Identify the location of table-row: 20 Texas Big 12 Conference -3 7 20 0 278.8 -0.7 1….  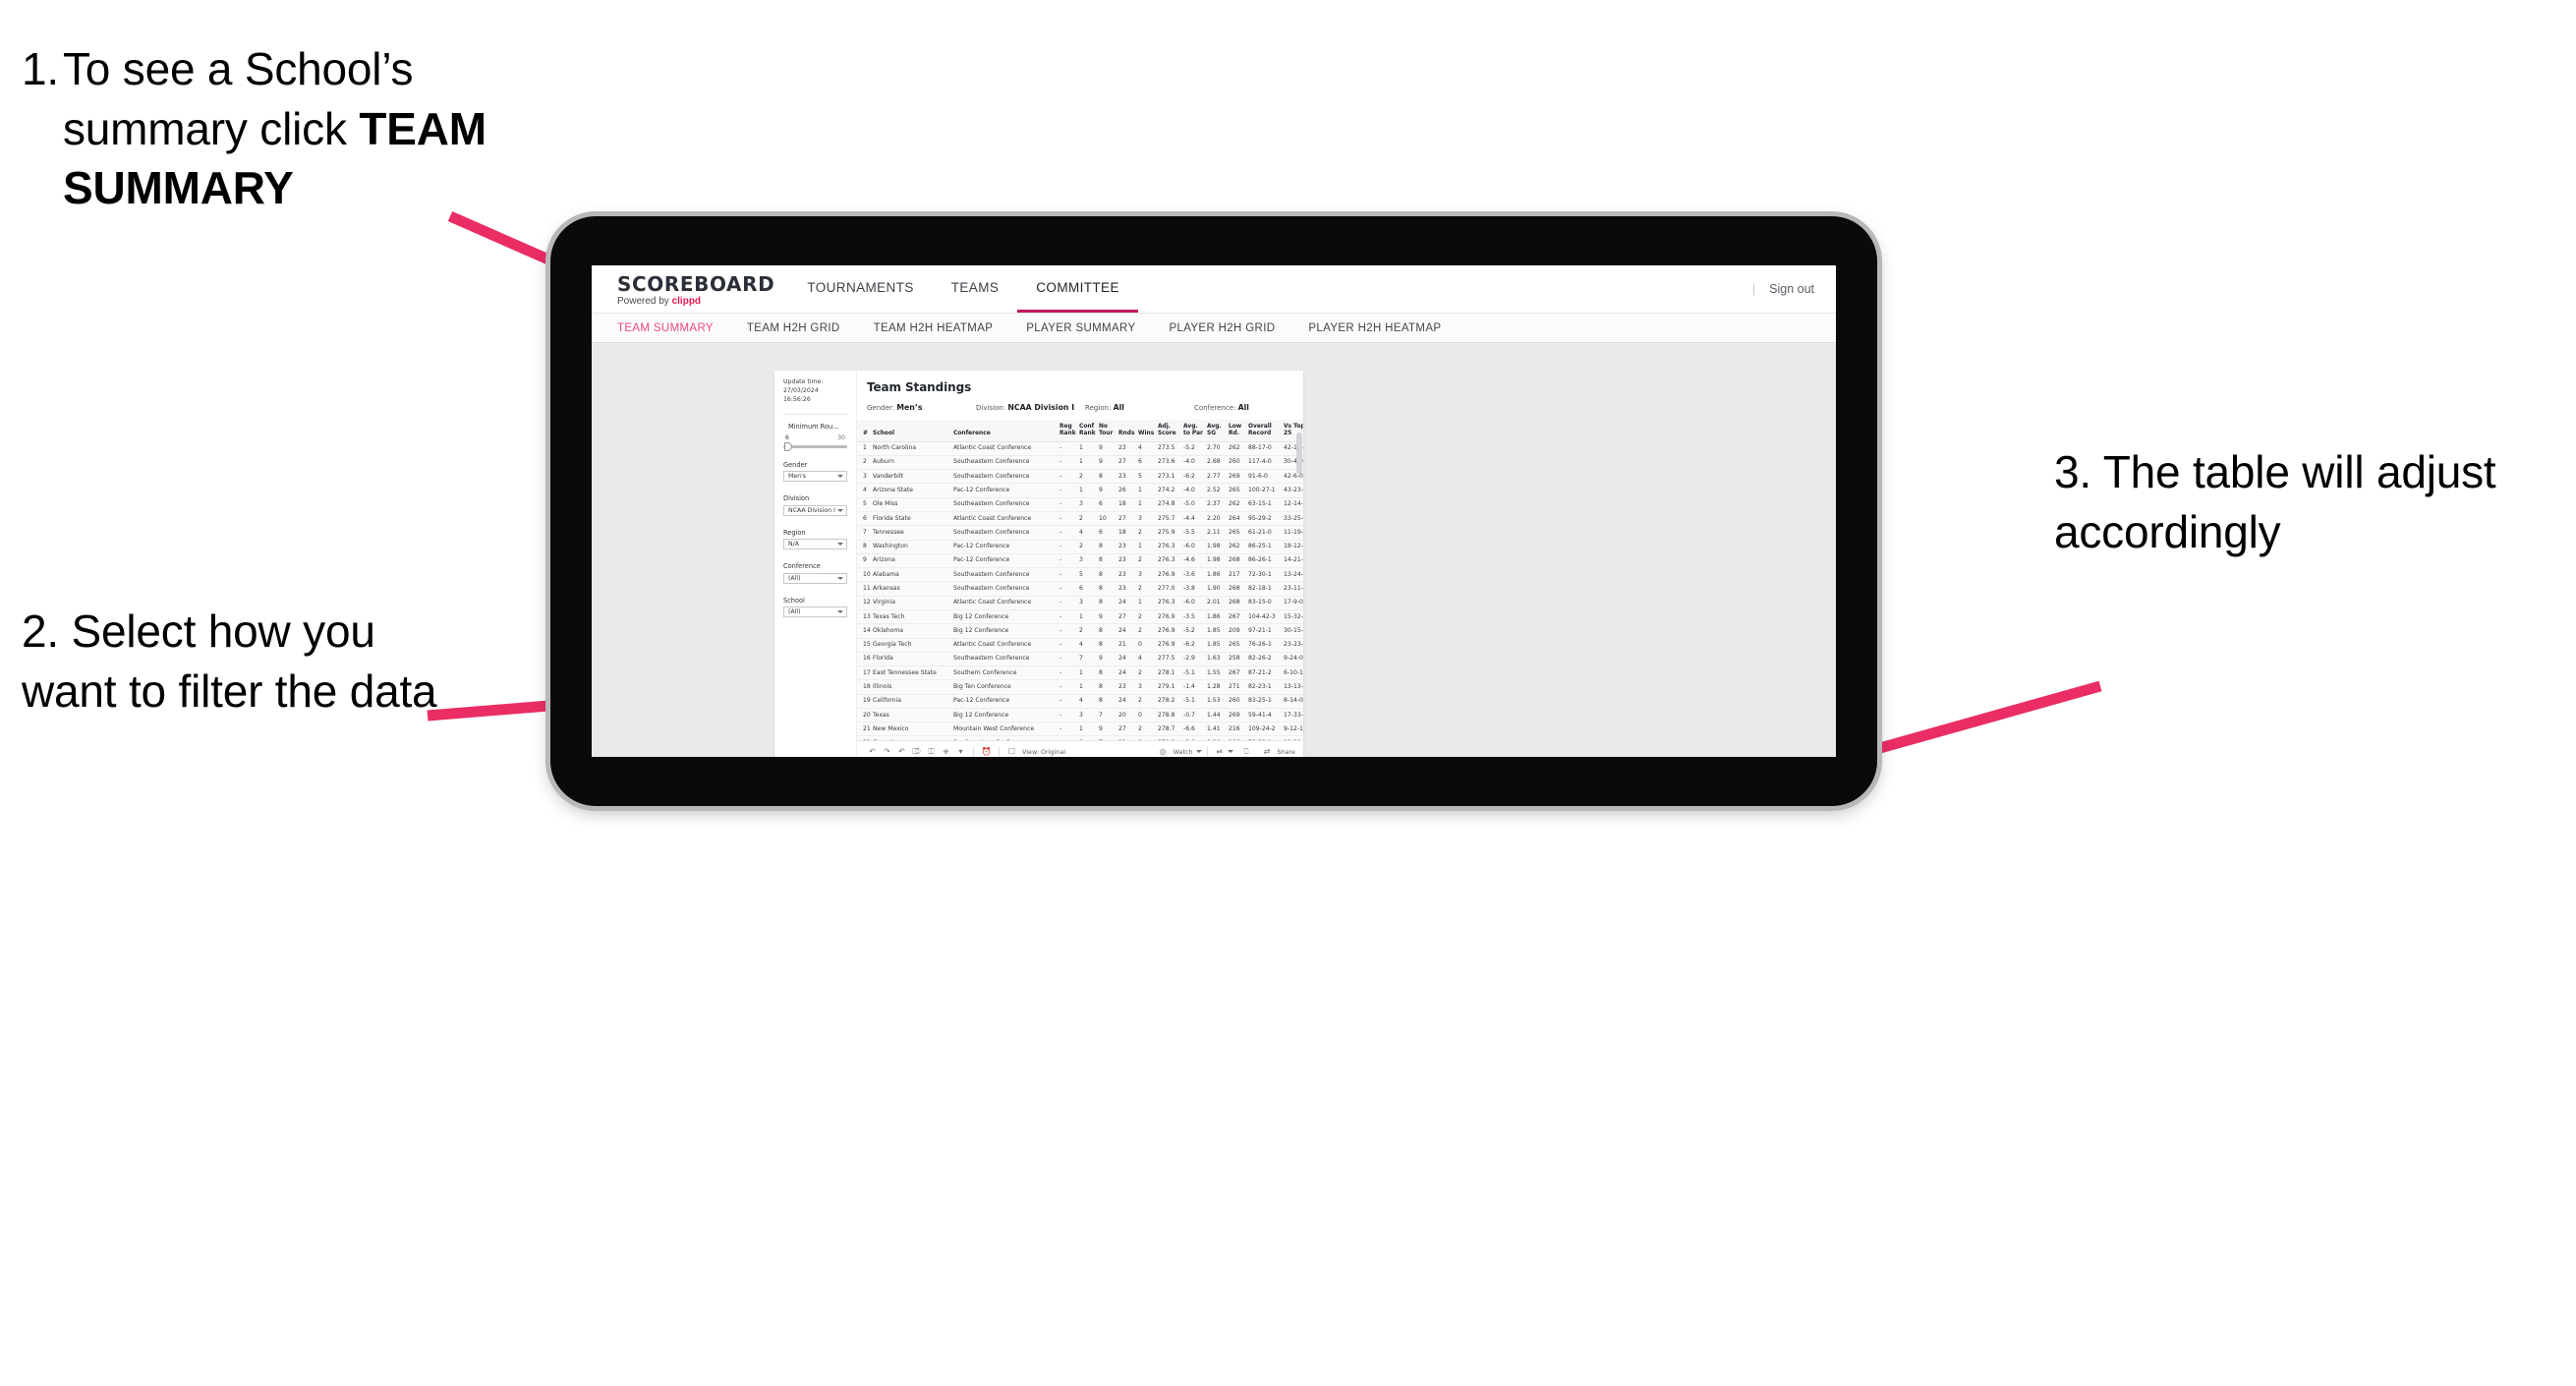
(1080, 715).